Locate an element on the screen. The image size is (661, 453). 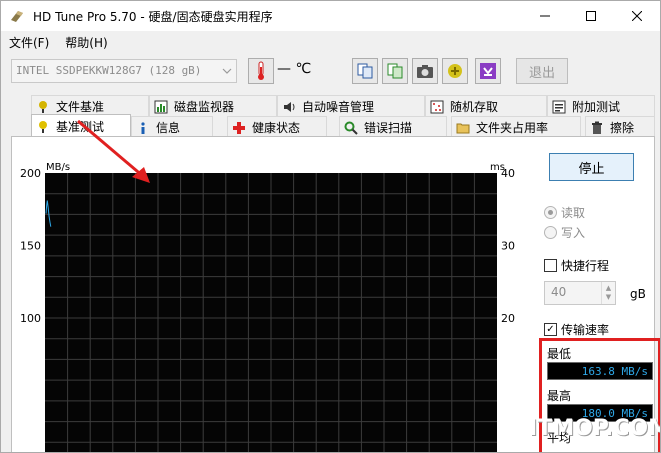
tab-label: 附加测试 is located at coordinates (596, 107).